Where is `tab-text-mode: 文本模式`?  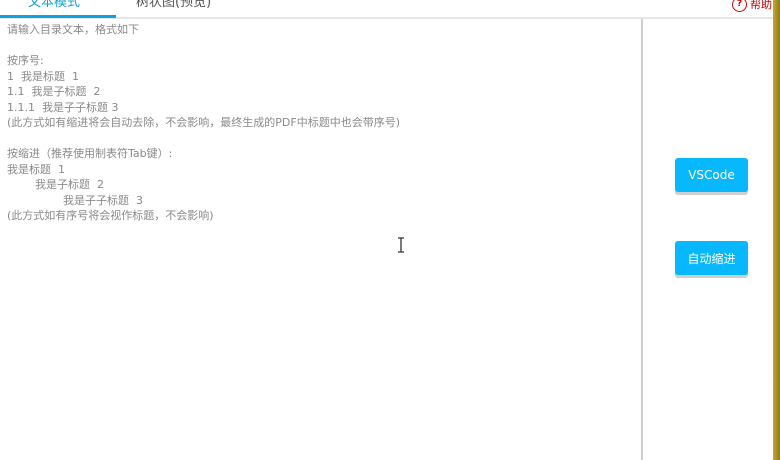 tab-text-mode: 文本模式 is located at coordinates (54, 7).